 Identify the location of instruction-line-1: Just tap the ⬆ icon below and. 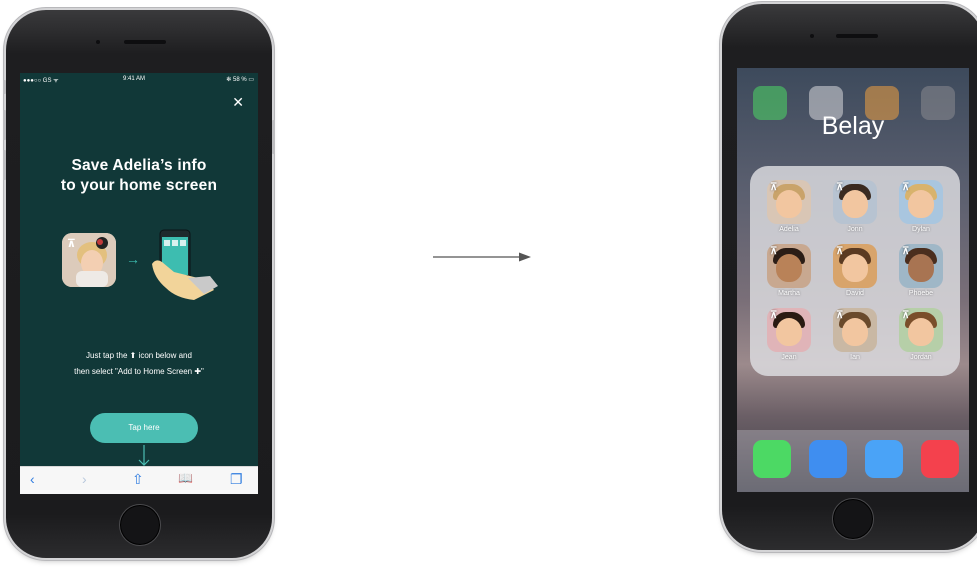
(139, 355).